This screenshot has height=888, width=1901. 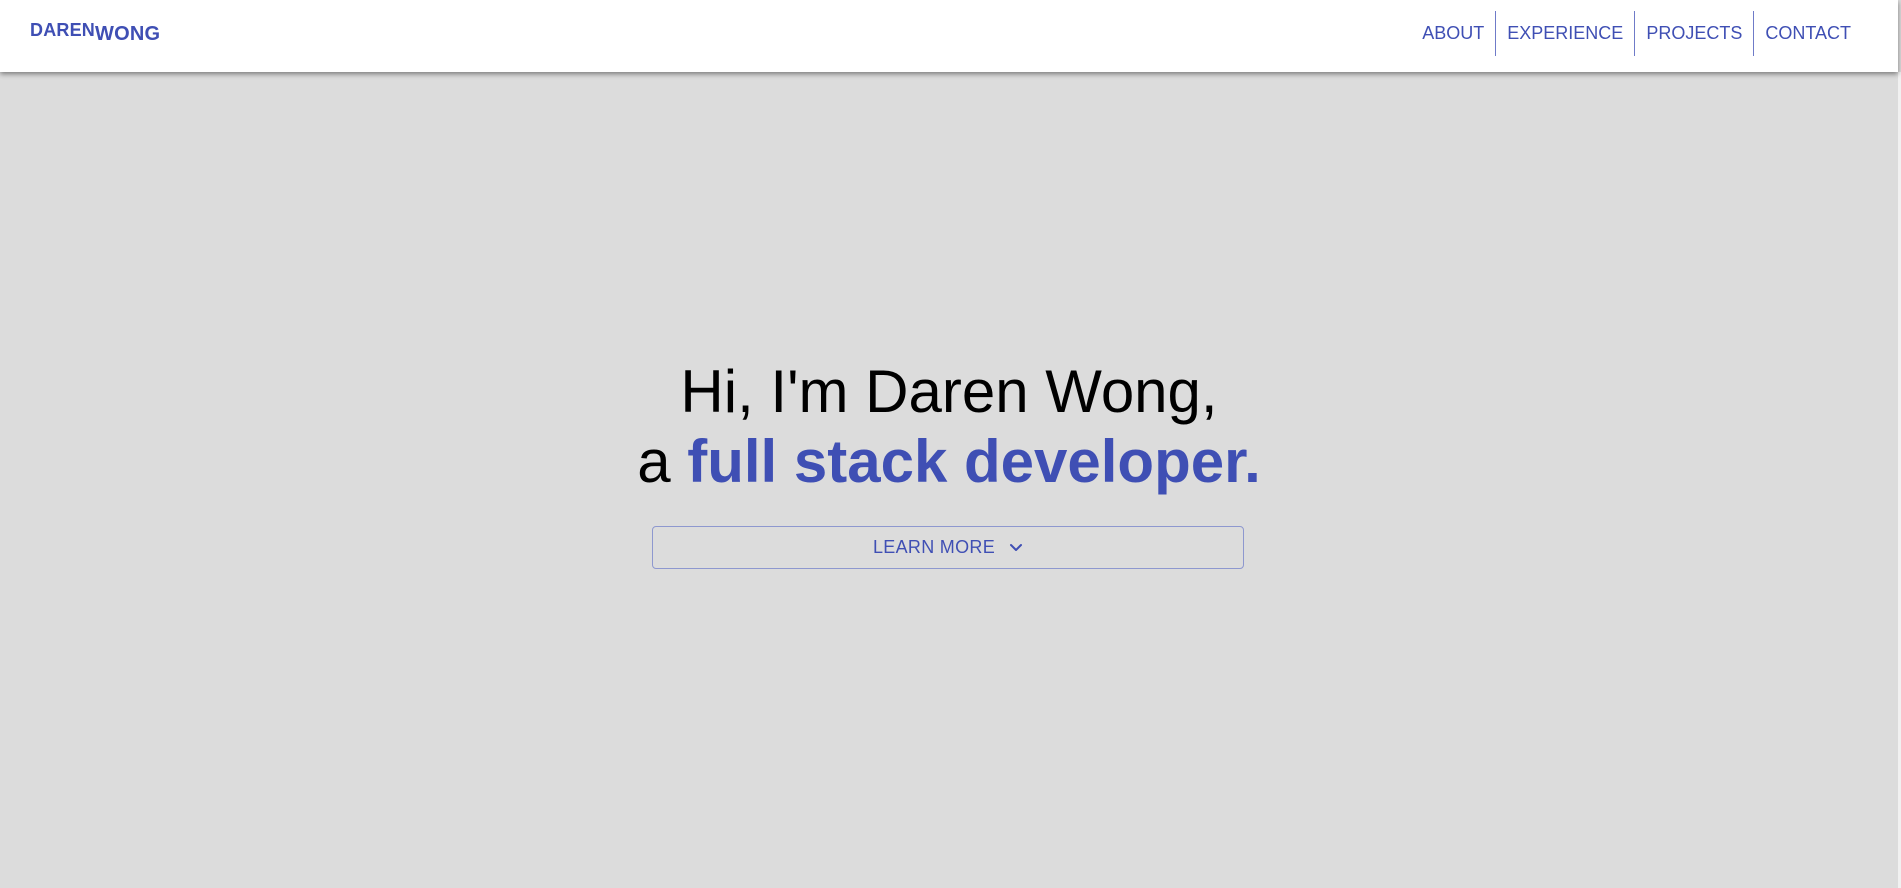 What do you see at coordinates (1694, 33) in the screenshot?
I see `nav-link-projects: PROJECTS` at bounding box center [1694, 33].